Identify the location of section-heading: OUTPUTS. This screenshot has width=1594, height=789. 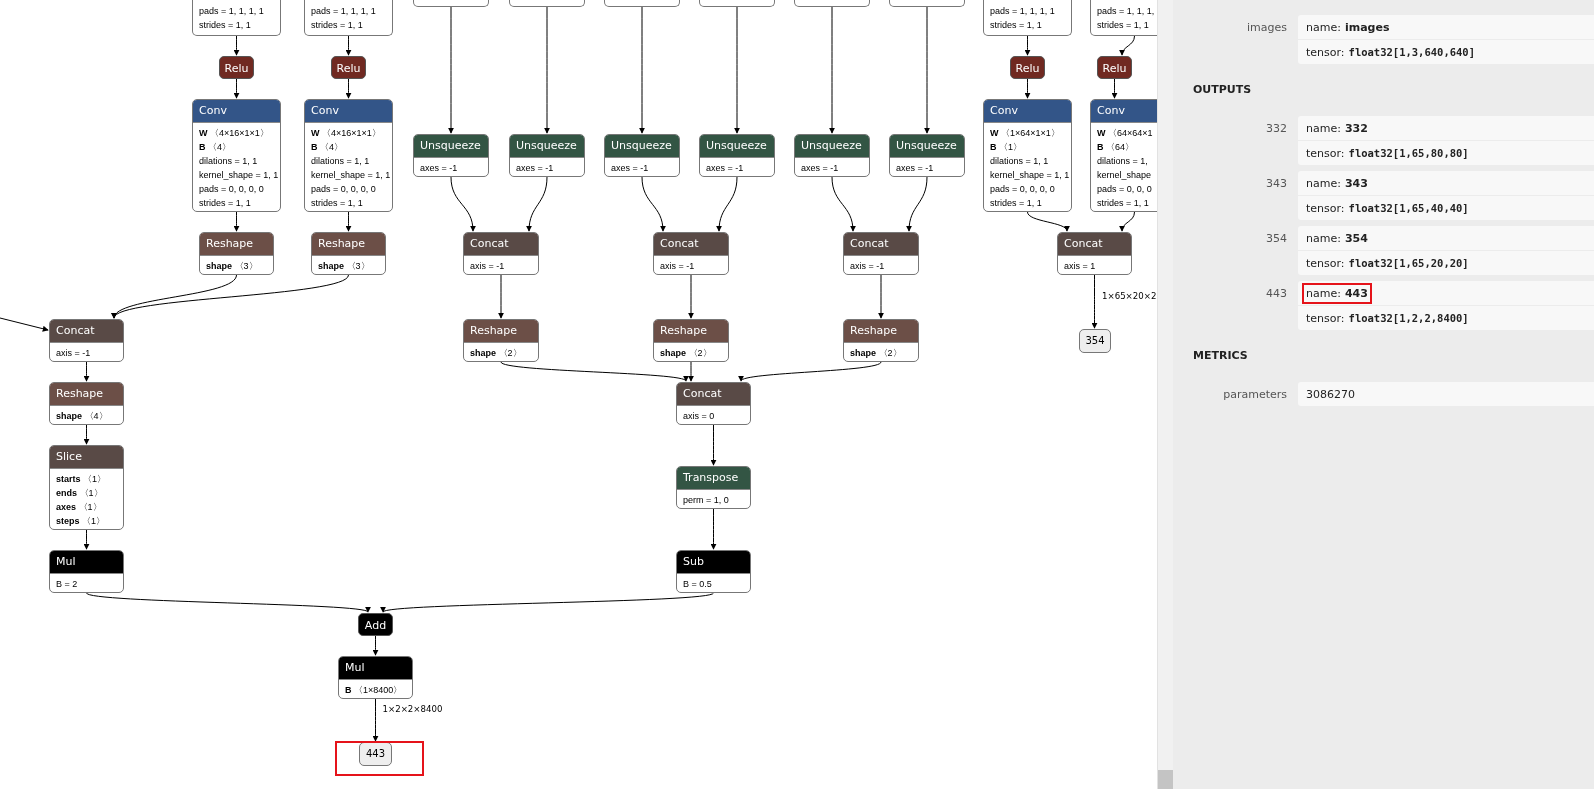
(1223, 90).